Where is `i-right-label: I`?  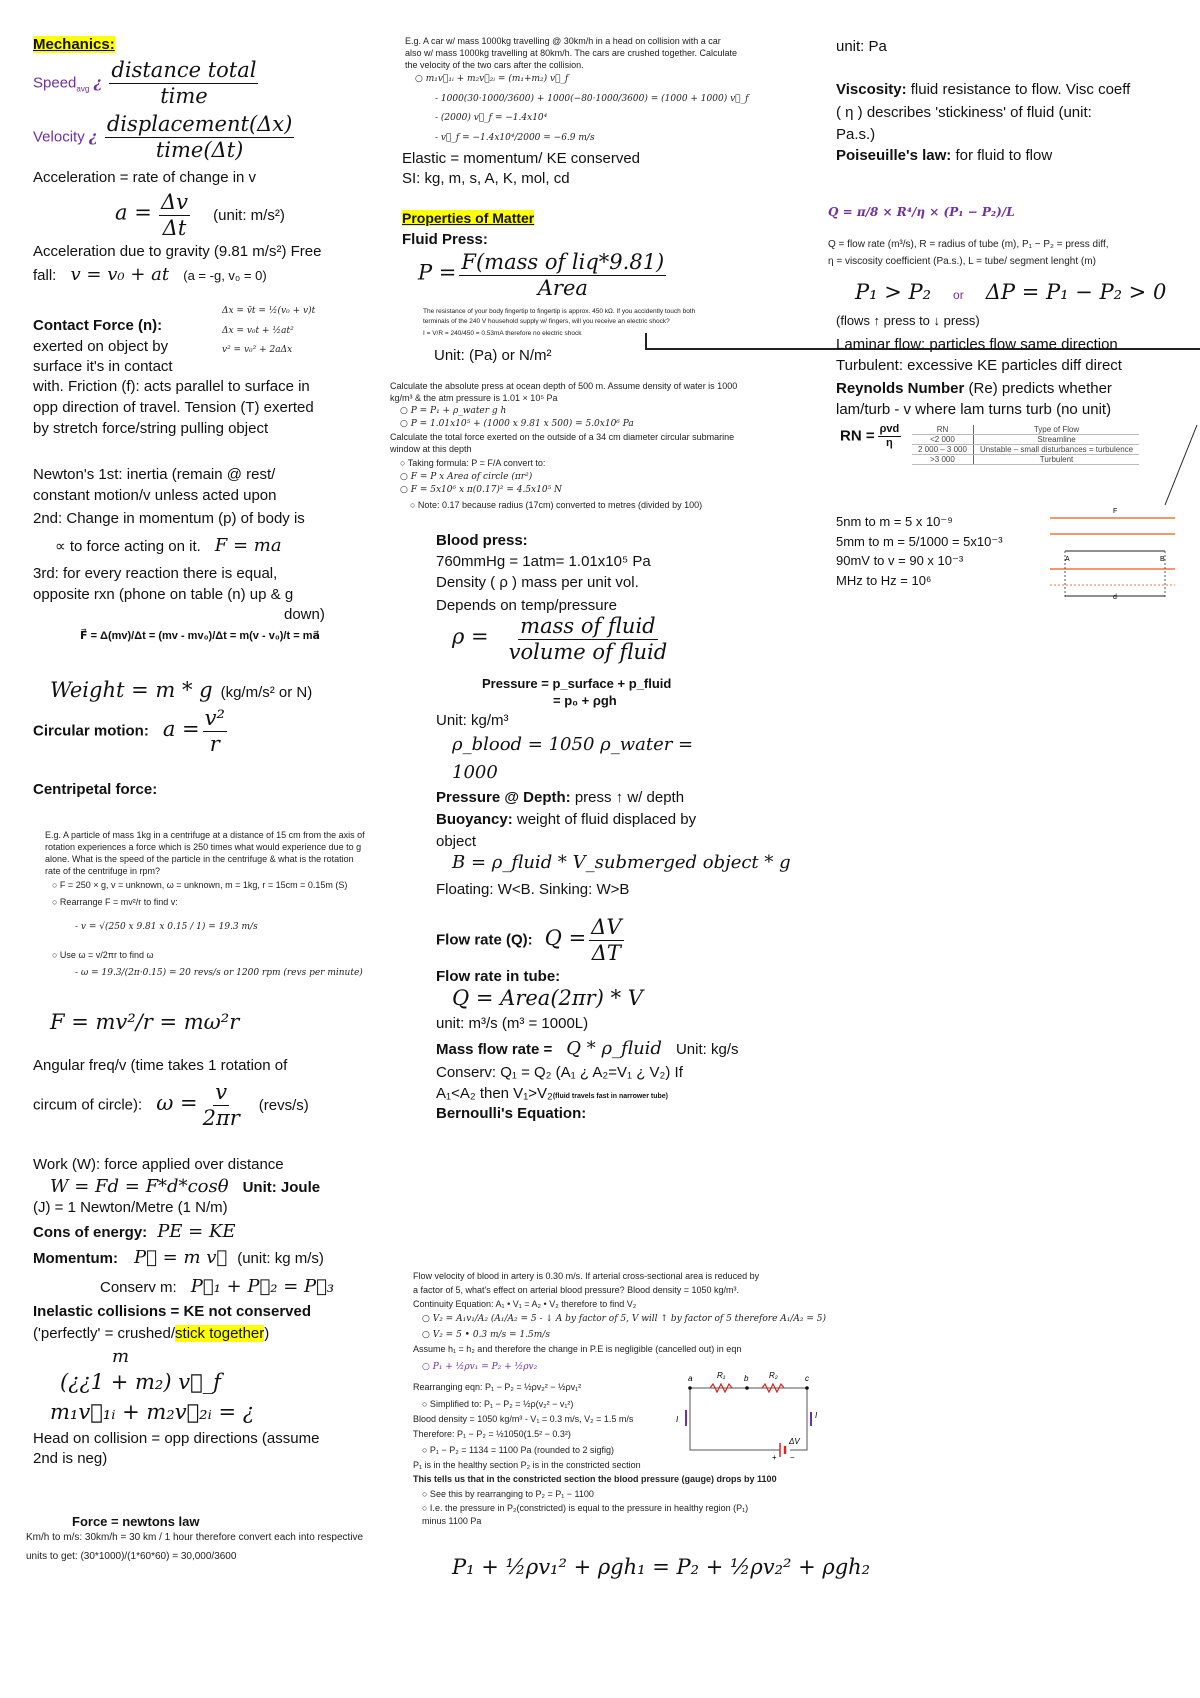
i-right-label: I is located at coordinates (816, 1415).